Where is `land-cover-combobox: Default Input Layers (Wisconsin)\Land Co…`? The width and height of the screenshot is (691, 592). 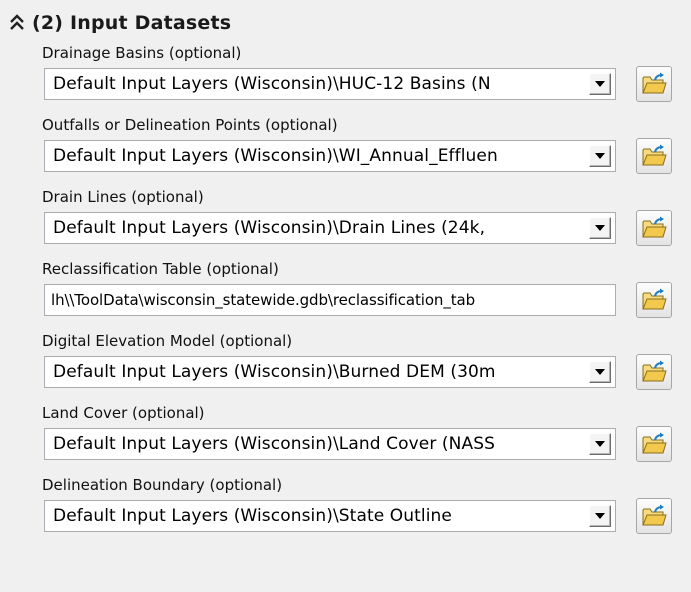 land-cover-combobox: Default Input Layers (Wisconsin)\Land Co… is located at coordinates (330, 444).